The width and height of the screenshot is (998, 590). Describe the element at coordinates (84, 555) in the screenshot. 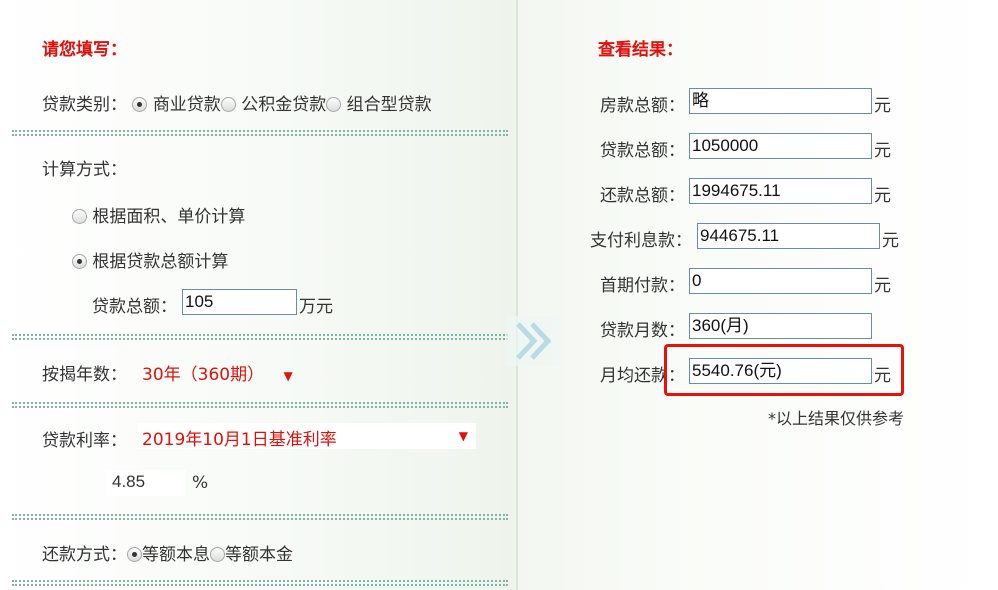

I see `repay-method-label: 还款方式：` at that location.